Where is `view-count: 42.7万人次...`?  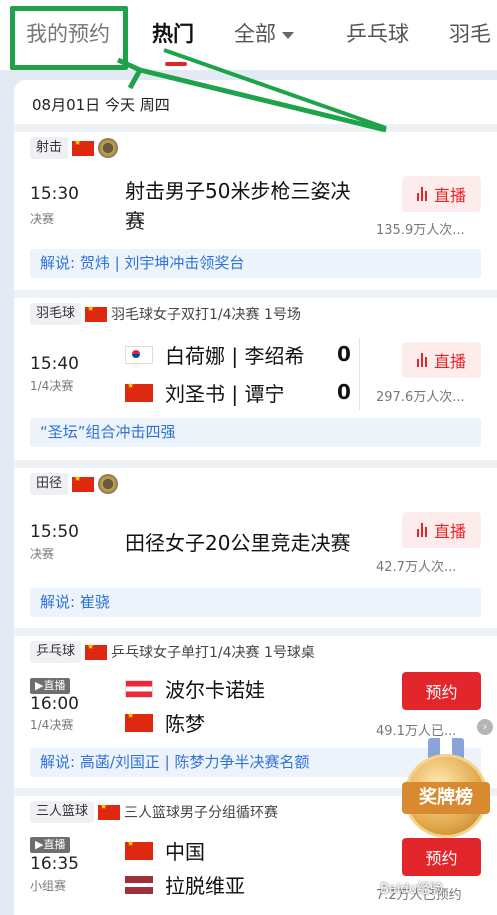 view-count: 42.7万人次... is located at coordinates (416, 567).